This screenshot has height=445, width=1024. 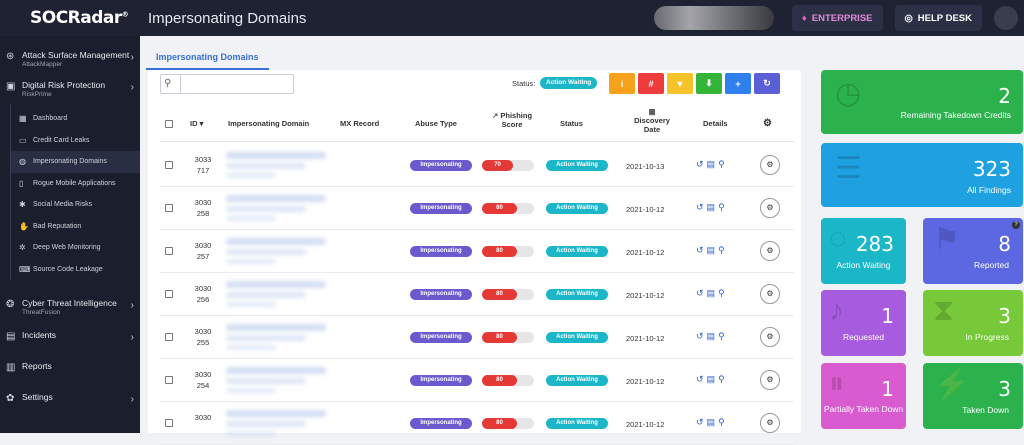 I want to click on sidebar-item-dashboard: ▦ Dashboard, so click(x=75, y=119).